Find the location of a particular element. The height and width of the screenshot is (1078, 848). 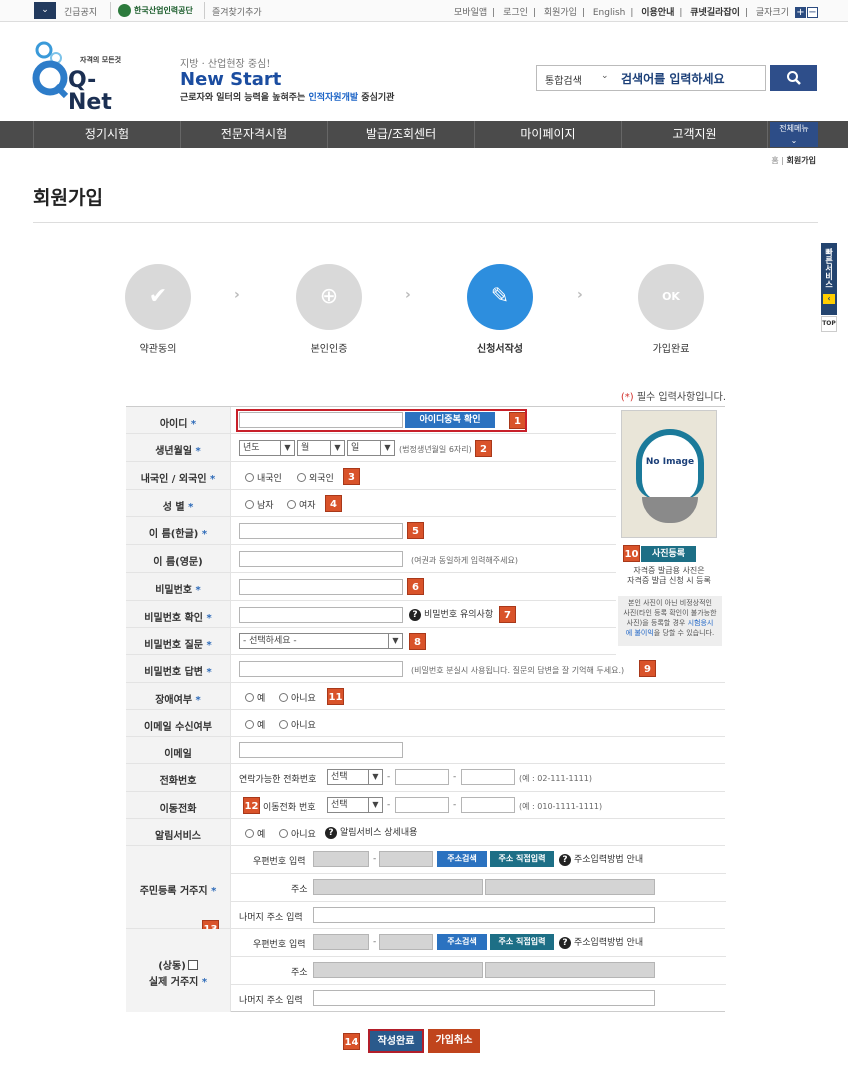

row-email-receive: 이메일 수신여부 예 아니요 is located at coordinates (425, 723).